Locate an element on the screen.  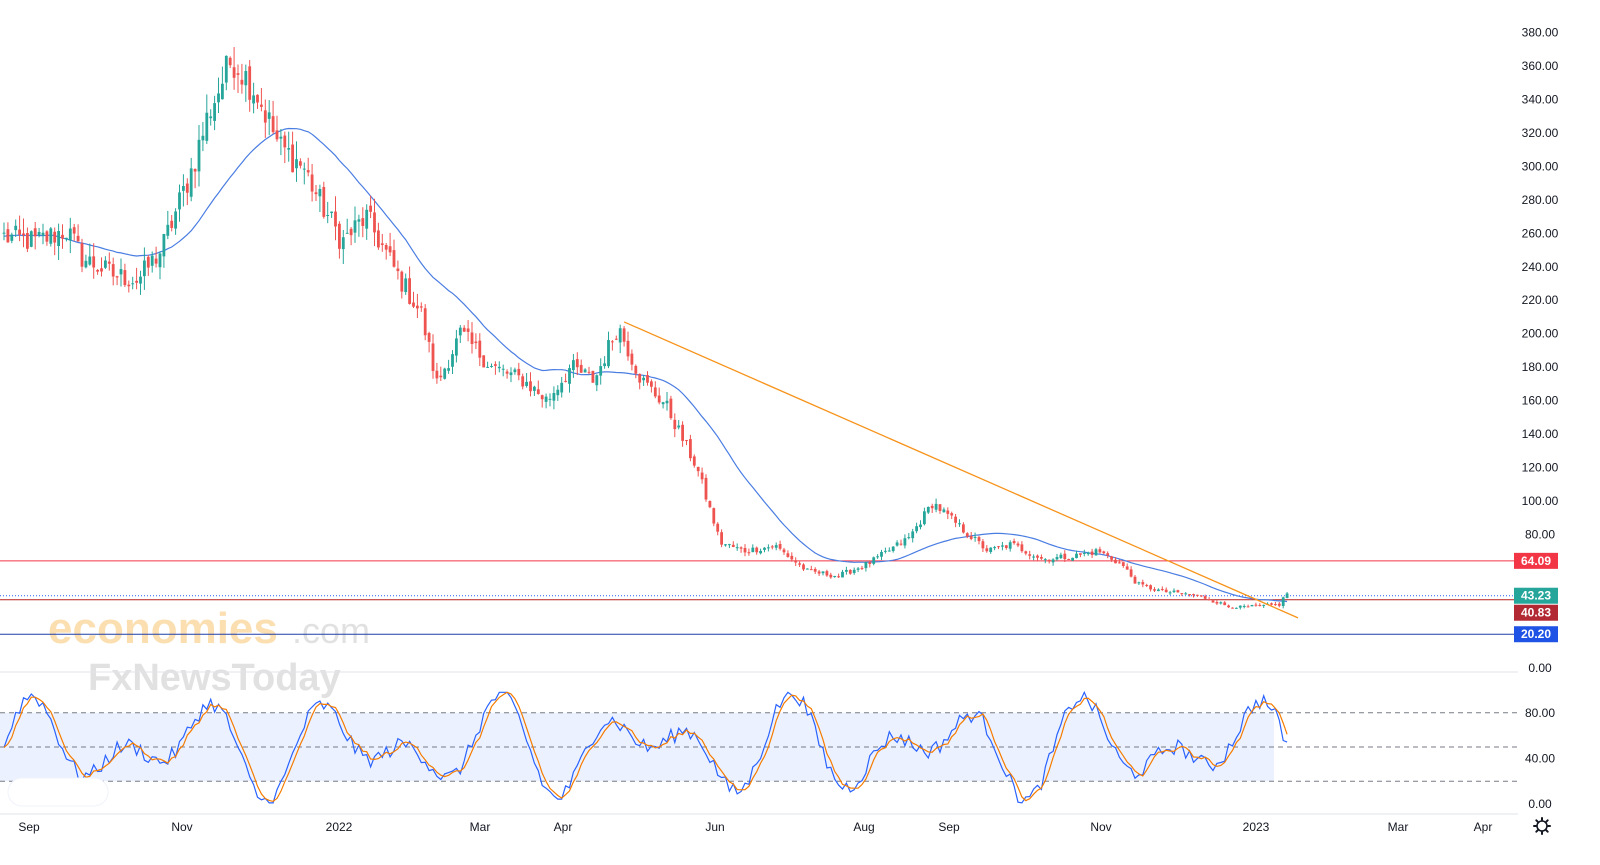
resistance-trendline is located at coordinates (961, 470).